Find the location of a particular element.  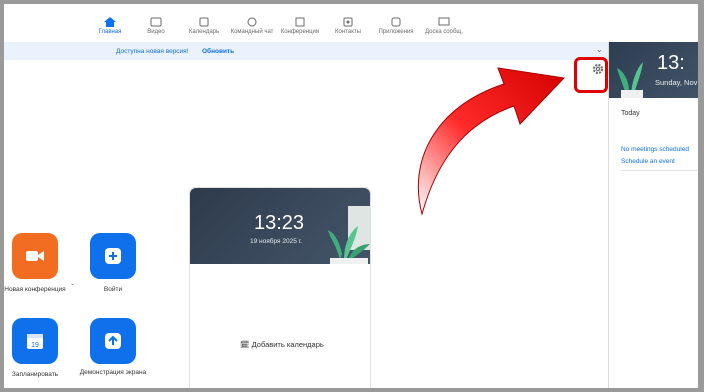

nav-label: Главная is located at coordinates (110, 32).